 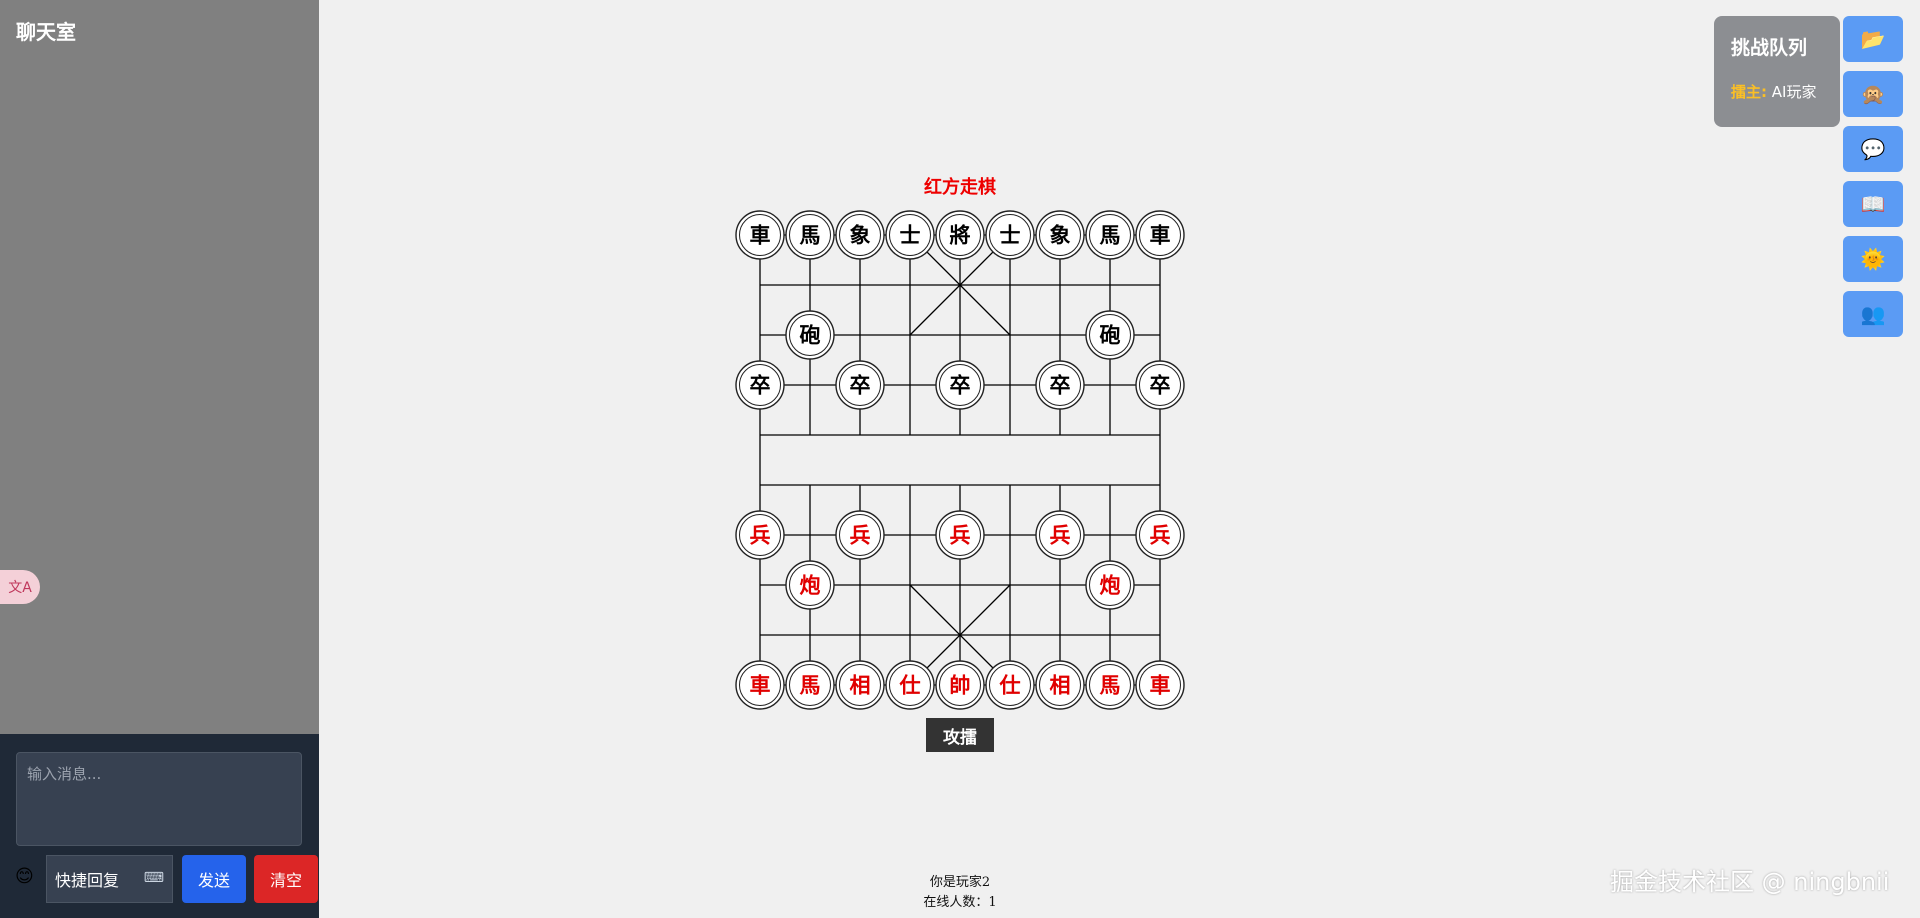 I want to click on users-icon: 👥, so click(x=1873, y=314).